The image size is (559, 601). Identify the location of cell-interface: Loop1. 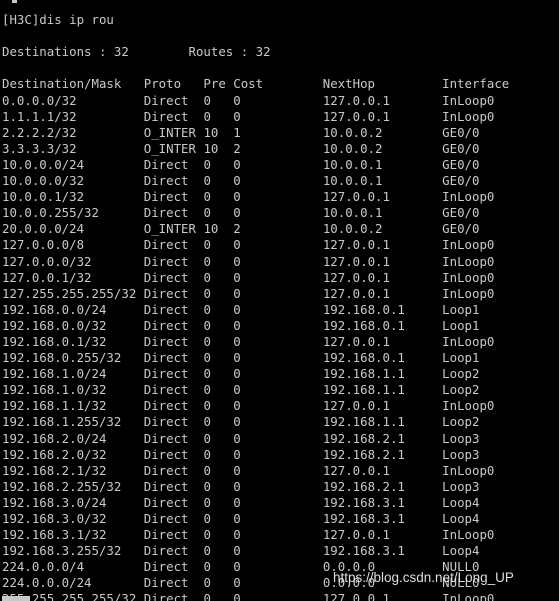
(461, 309).